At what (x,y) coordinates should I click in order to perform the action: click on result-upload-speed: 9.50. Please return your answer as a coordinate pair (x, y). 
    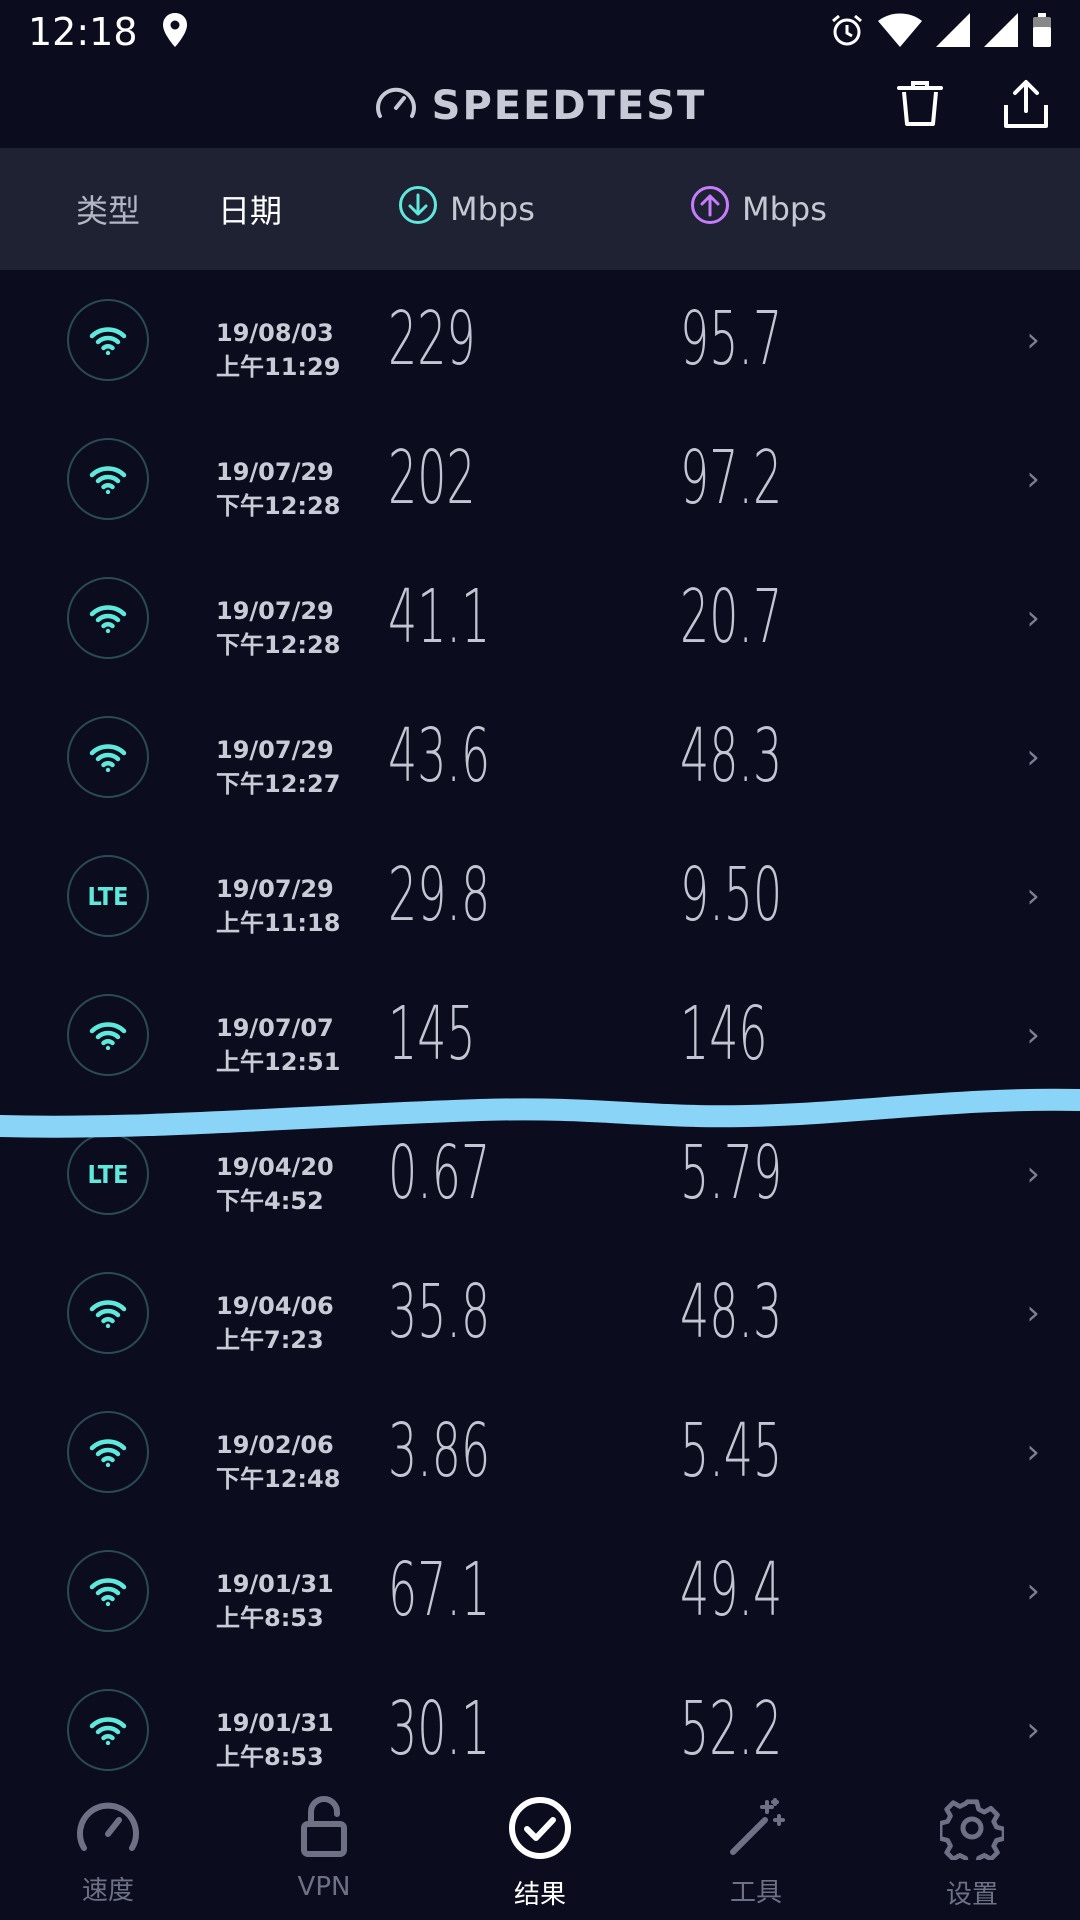
    Looking at the image, I should click on (731, 895).